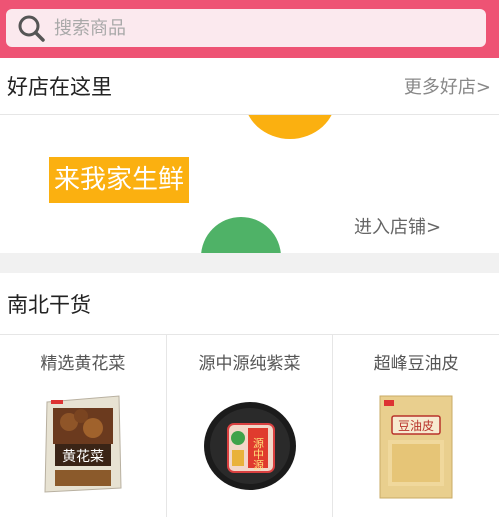 Image resolution: width=499 pixels, height=517 pixels. Describe the element at coordinates (83, 364) in the screenshot. I see `product-name: 精选黄花菜` at that location.